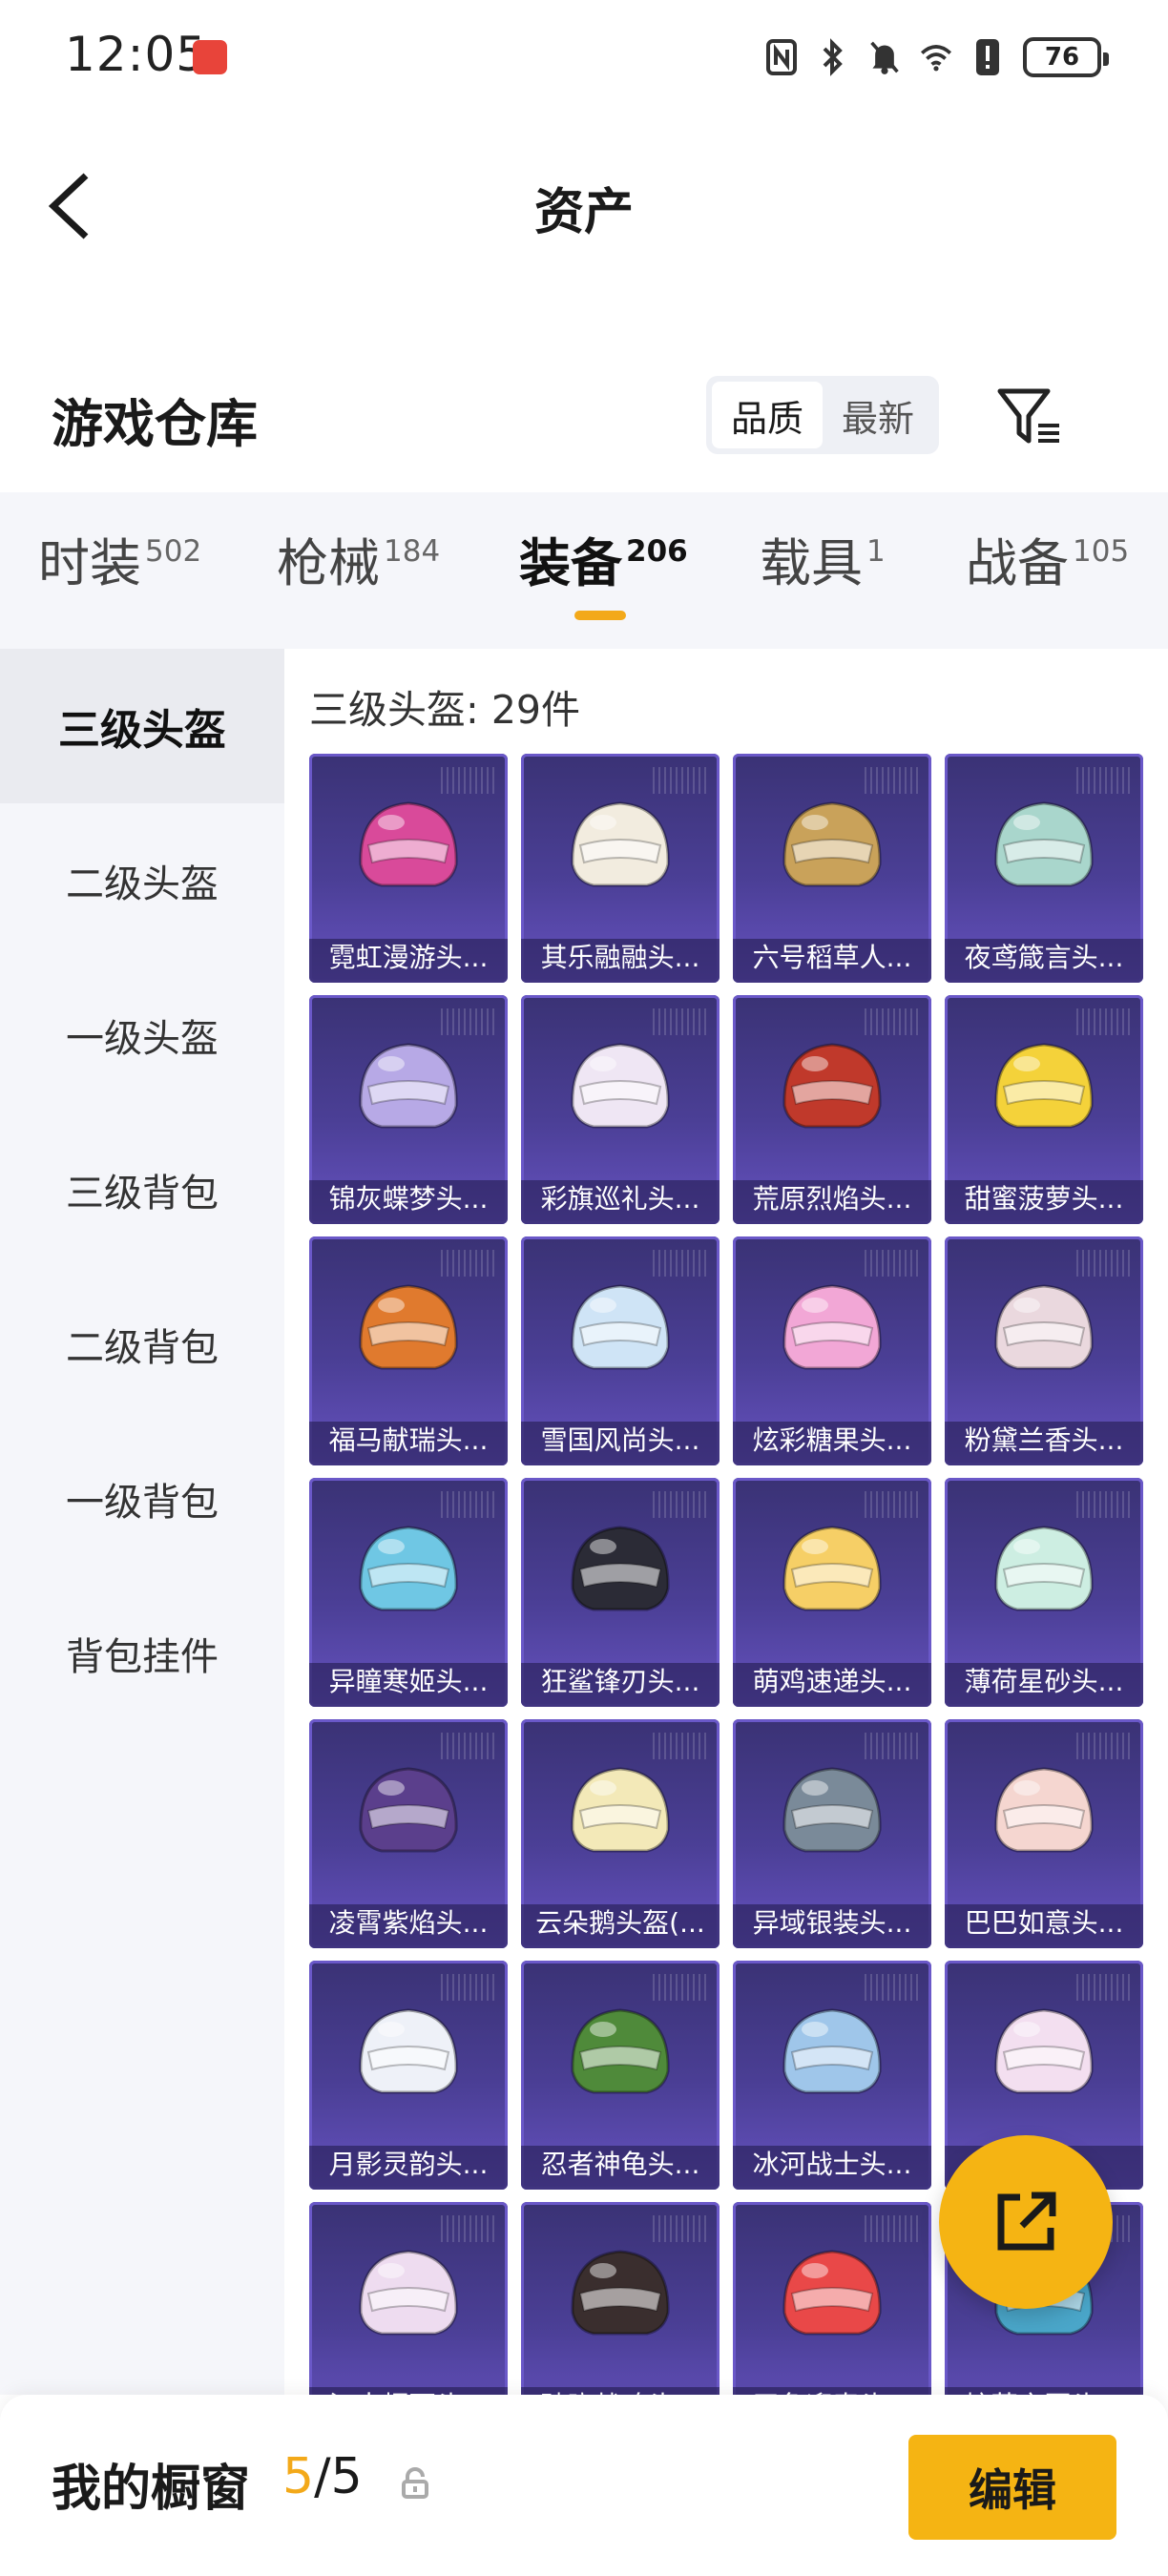 This screenshot has width=1168, height=2576. Describe the element at coordinates (142, 1035) in the screenshot. I see `sidebar-item-level1-helmet: 一级头盔` at that location.